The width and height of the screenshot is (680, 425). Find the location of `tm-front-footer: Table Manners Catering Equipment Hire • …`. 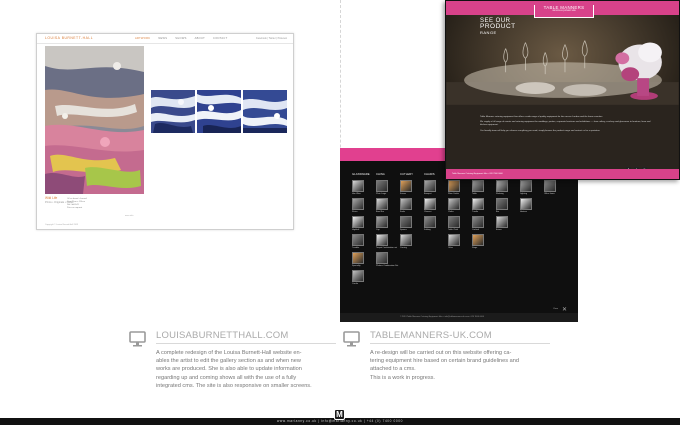

tm-front-footer: Table Manners Catering Equipment Hire • … is located at coordinates (562, 174).